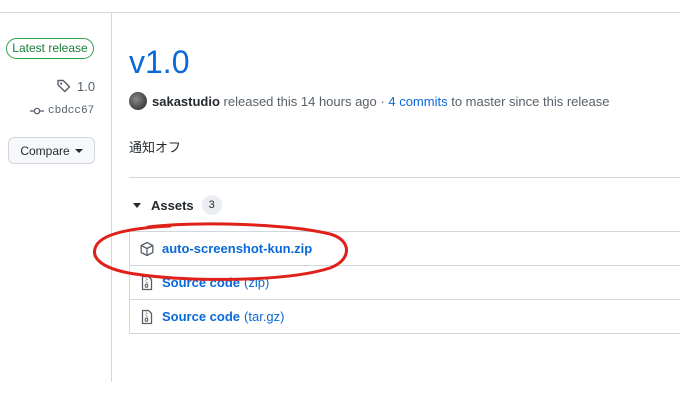 This screenshot has height=399, width=680. I want to click on asset-extension: (tar.gz), so click(264, 316).